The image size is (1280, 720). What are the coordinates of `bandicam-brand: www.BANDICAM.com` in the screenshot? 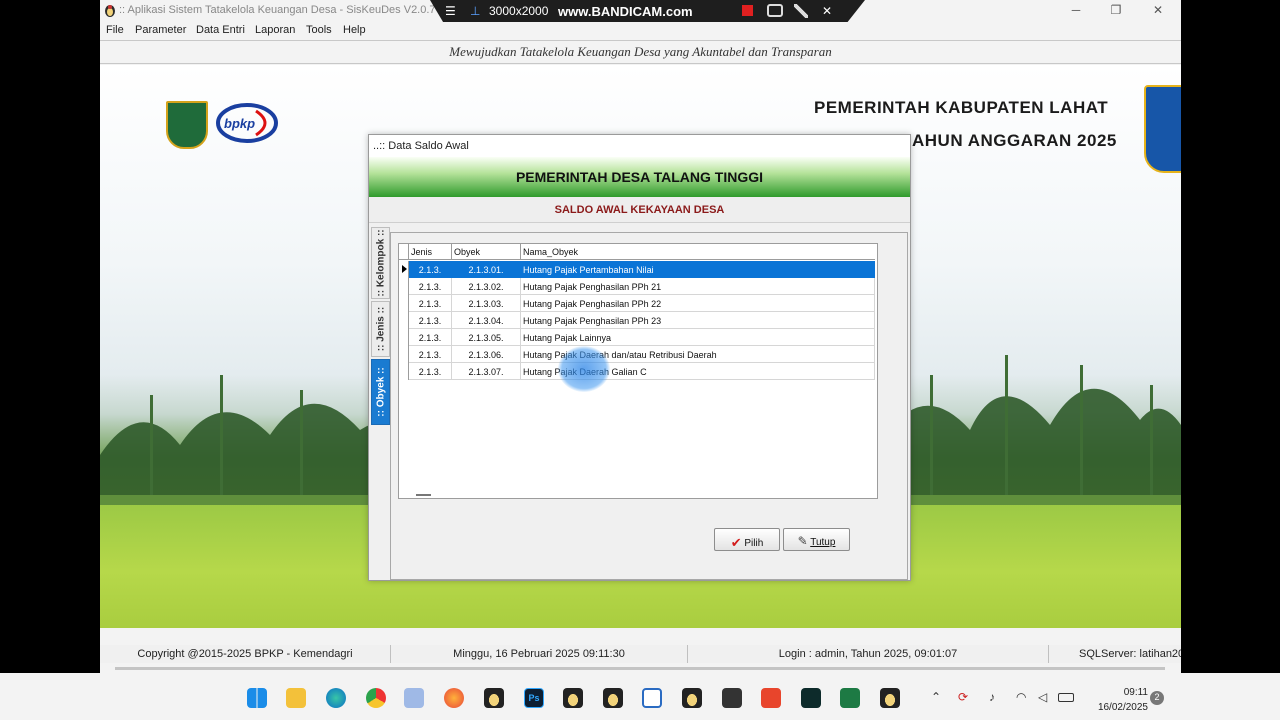 It's located at (625, 11).